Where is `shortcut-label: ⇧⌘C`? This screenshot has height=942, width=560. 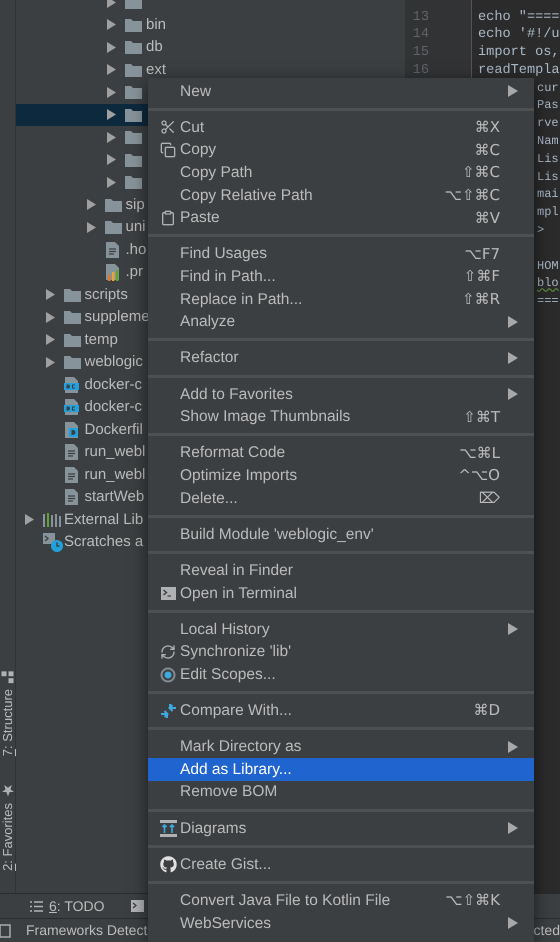 shortcut-label: ⇧⌘C is located at coordinates (481, 173).